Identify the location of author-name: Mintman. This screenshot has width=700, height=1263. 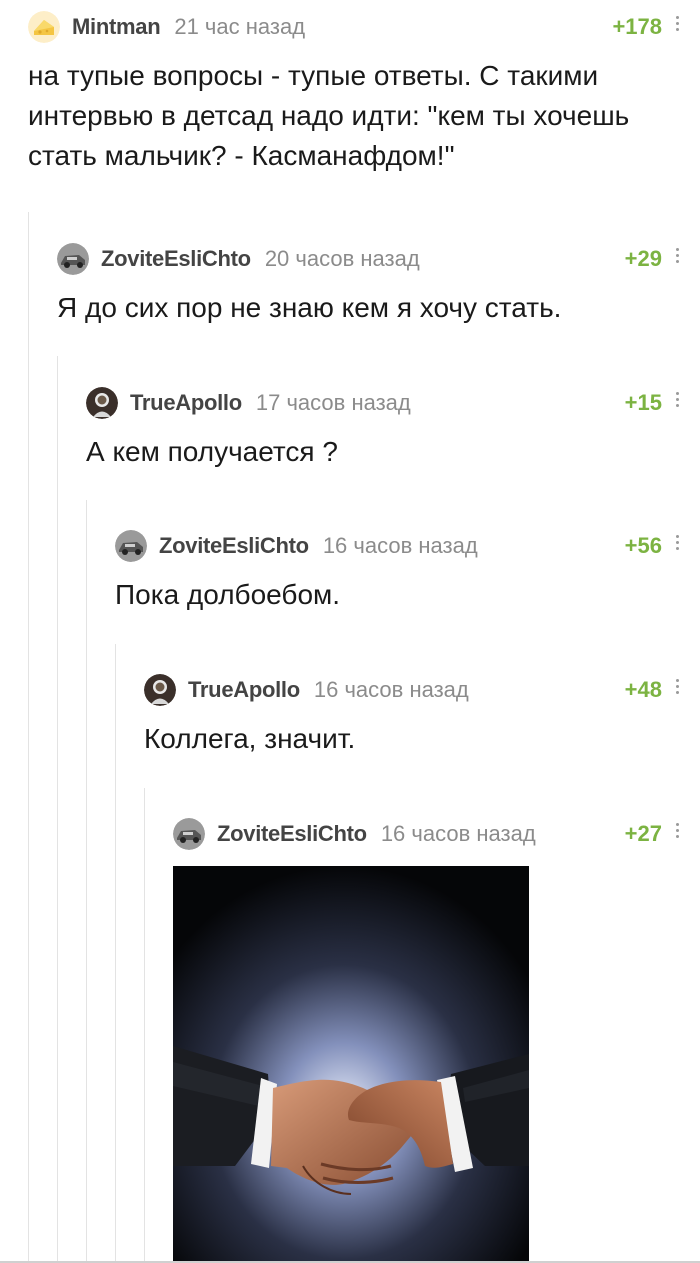
(116, 27).